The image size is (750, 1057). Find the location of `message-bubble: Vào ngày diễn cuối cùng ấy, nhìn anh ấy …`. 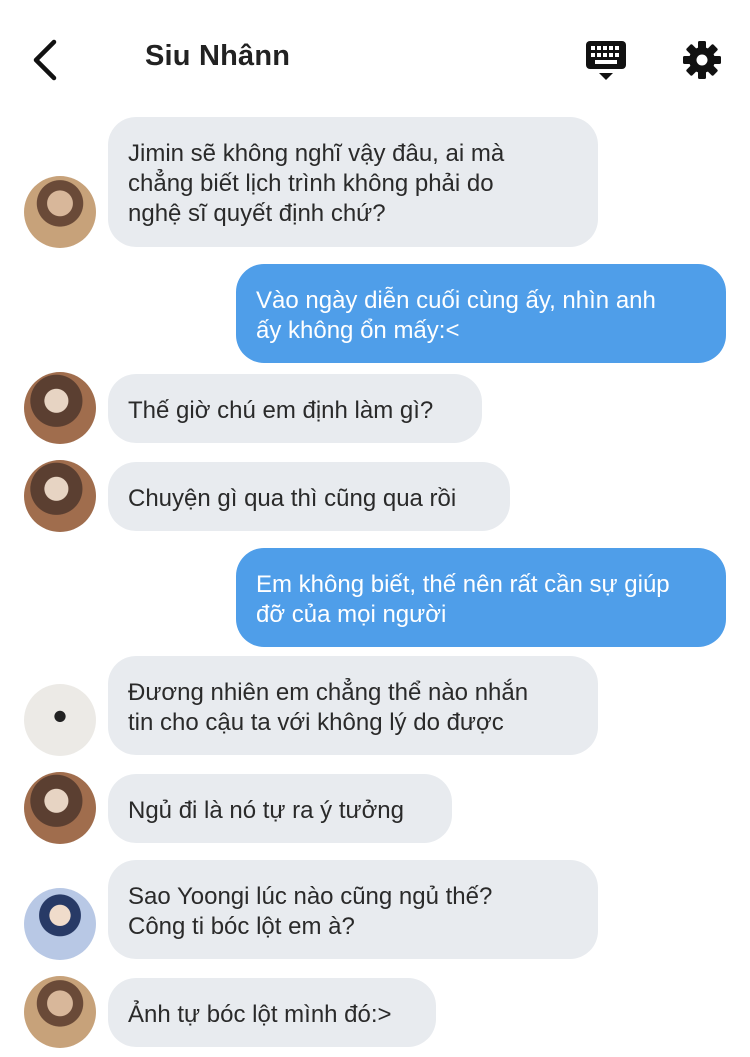

message-bubble: Vào ngày diễn cuối cùng ấy, nhìn anh ấy … is located at coordinates (481, 313).